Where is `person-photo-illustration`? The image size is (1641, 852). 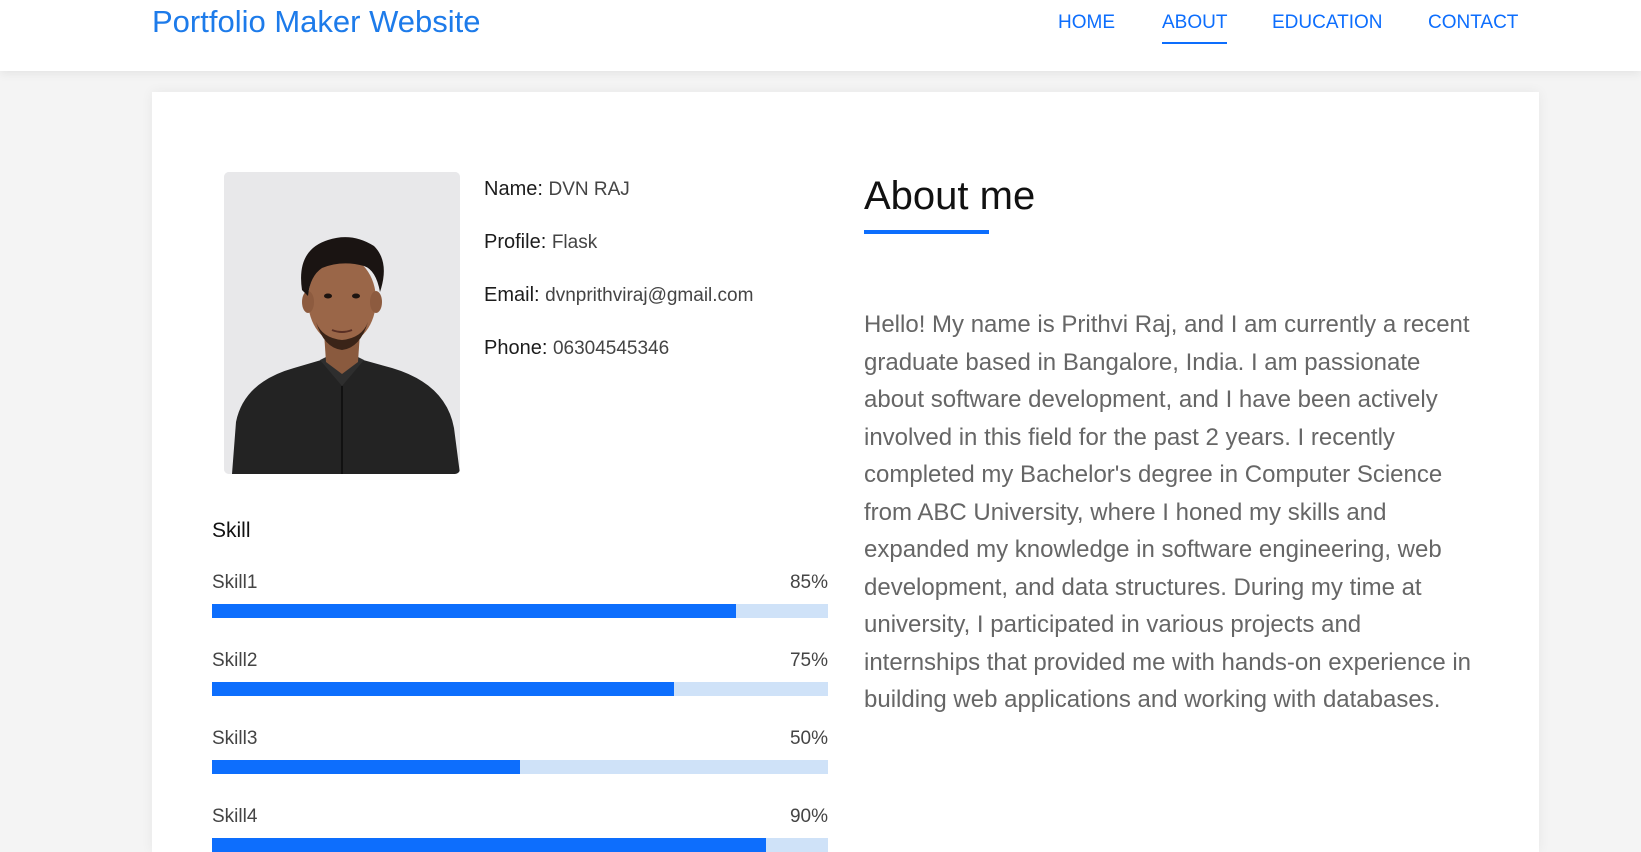
person-photo-illustration is located at coordinates (342, 323).